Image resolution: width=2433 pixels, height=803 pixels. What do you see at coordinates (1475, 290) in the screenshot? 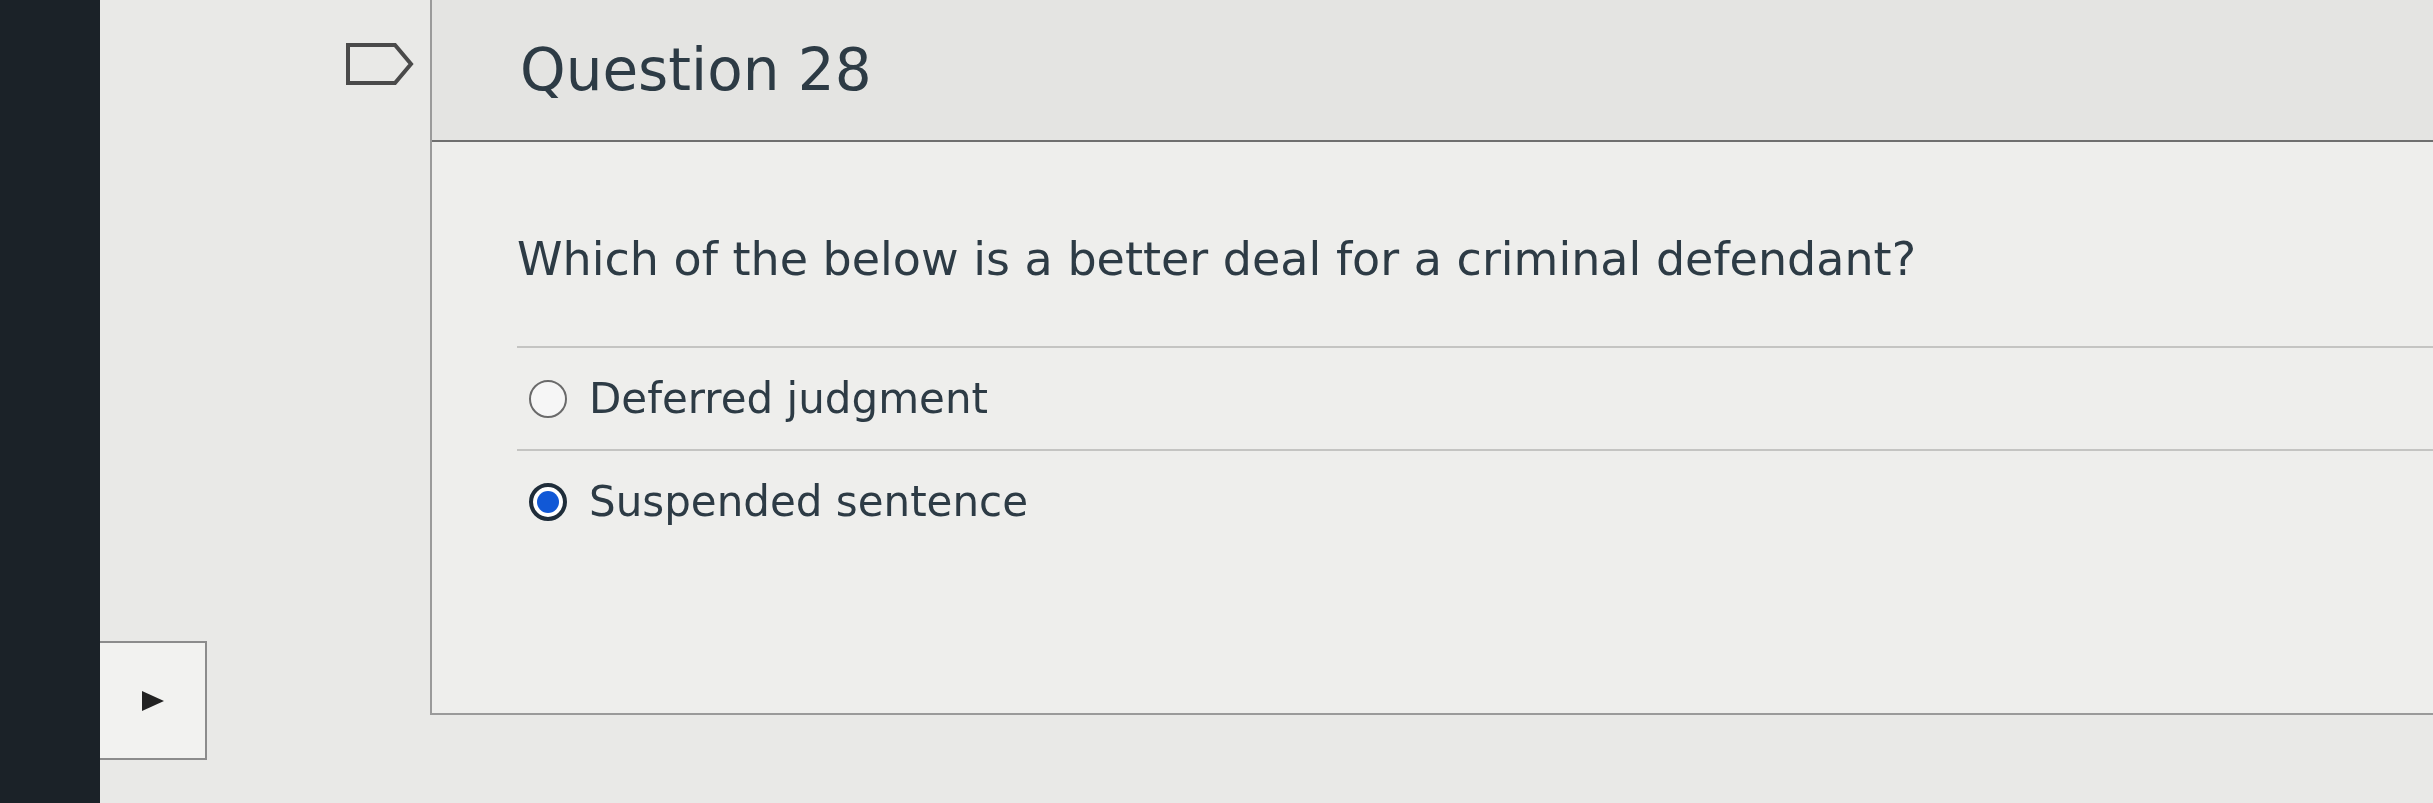
I see `question-text: Which of the below is a better deal for a criminal defendant?` at bounding box center [1475, 290].